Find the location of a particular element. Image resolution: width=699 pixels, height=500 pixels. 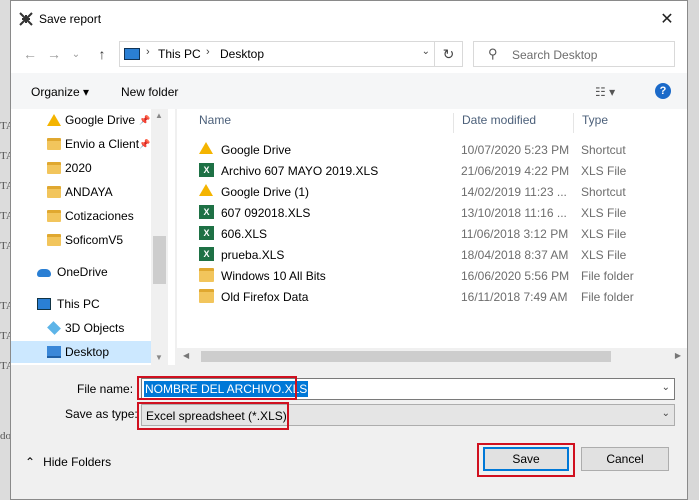

sidebar-item-2020: 2020 is located at coordinates (81, 168).